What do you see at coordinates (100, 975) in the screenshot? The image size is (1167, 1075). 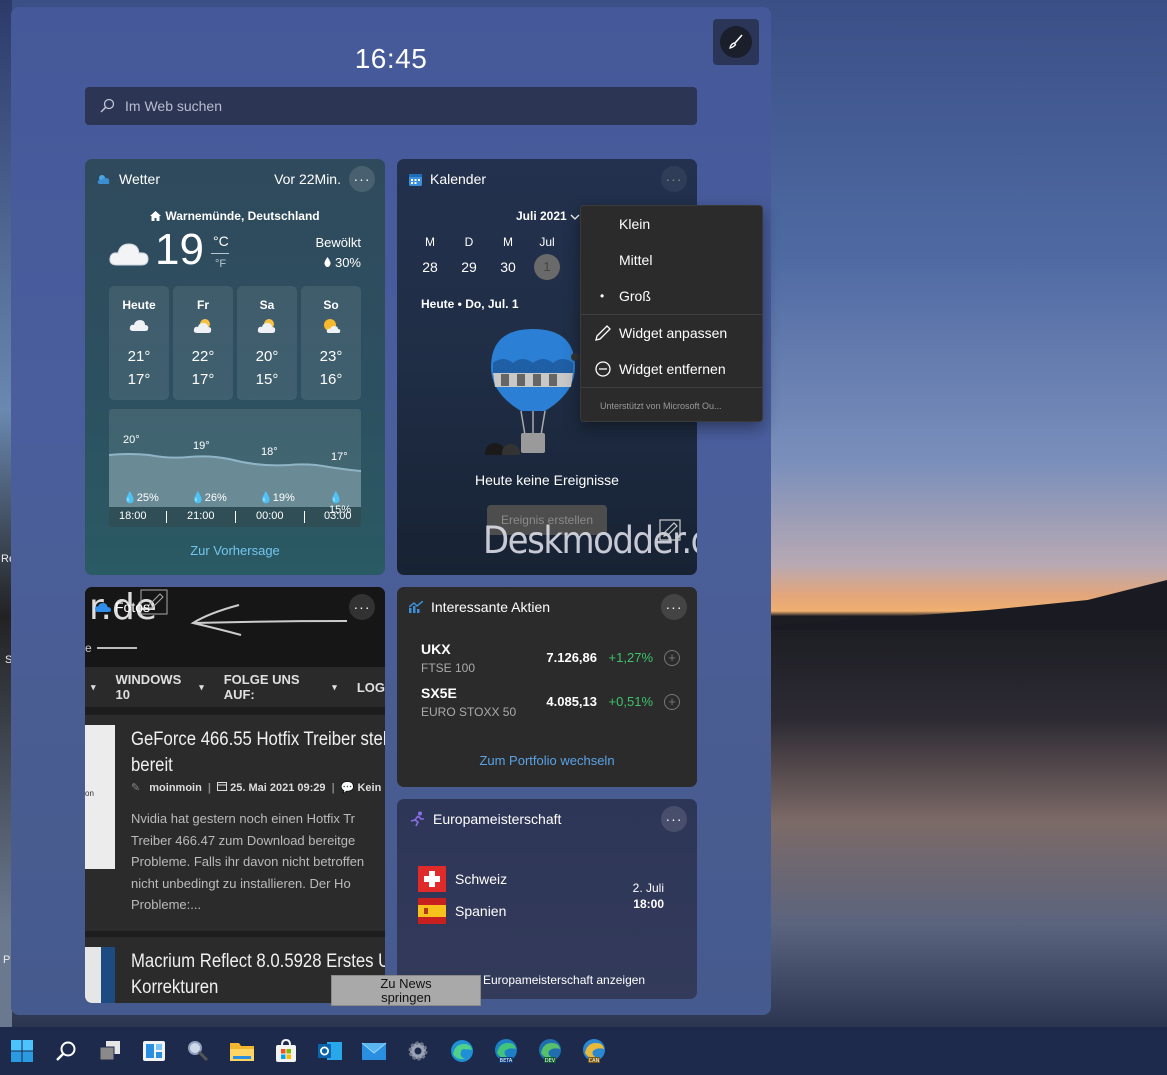 I see `article-thumbnail` at bounding box center [100, 975].